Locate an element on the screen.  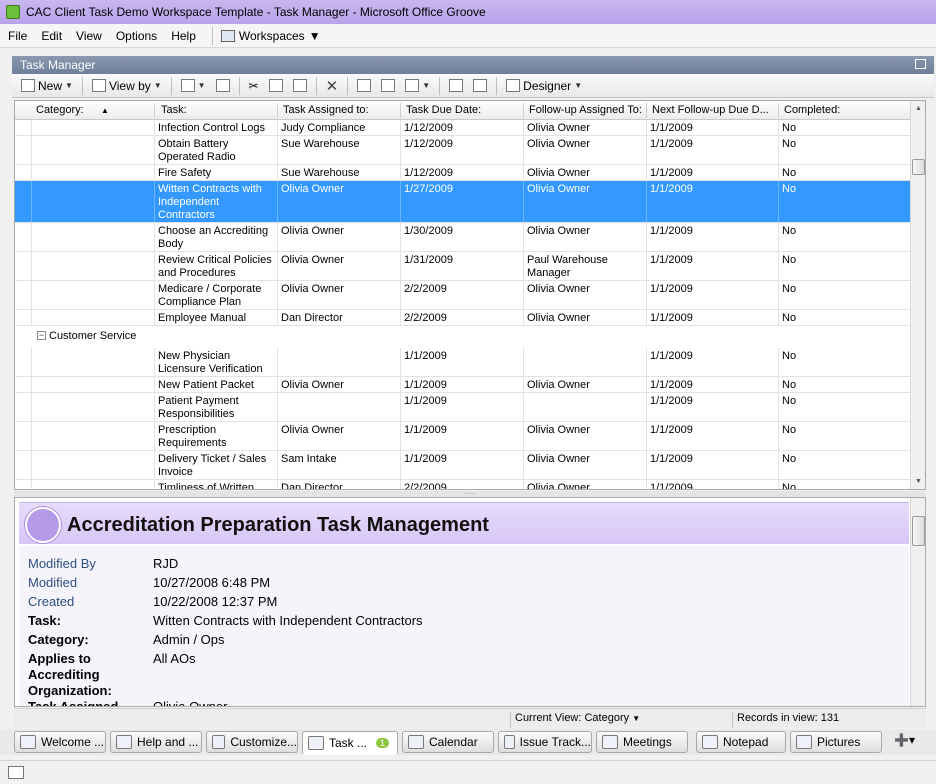
mark-read-button is located at coordinates (364, 85).